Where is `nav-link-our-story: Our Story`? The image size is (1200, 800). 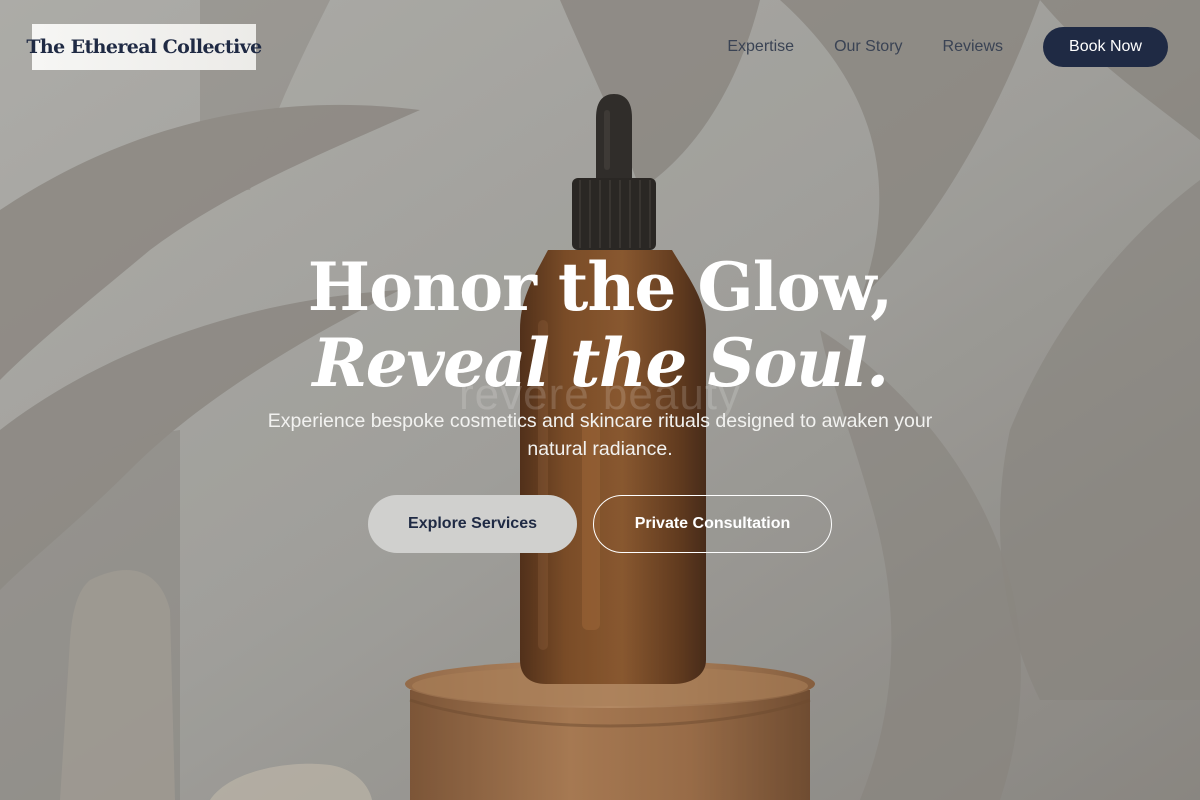
nav-link-our-story: Our Story is located at coordinates (868, 47).